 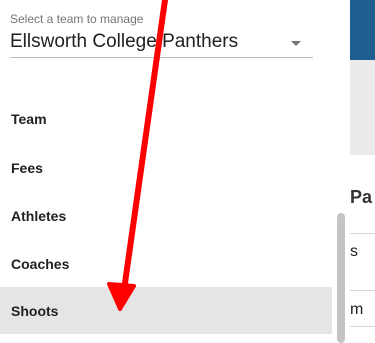 What do you see at coordinates (166, 215) in the screenshot?
I see `menu-item-athletes: Athletes` at bounding box center [166, 215].